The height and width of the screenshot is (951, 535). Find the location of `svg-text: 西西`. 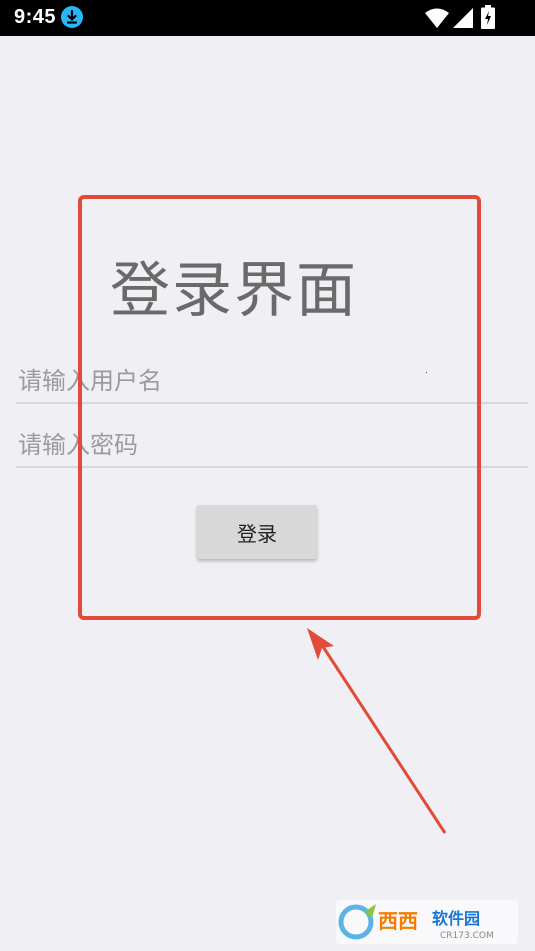

svg-text: 西西 is located at coordinates (398, 921).